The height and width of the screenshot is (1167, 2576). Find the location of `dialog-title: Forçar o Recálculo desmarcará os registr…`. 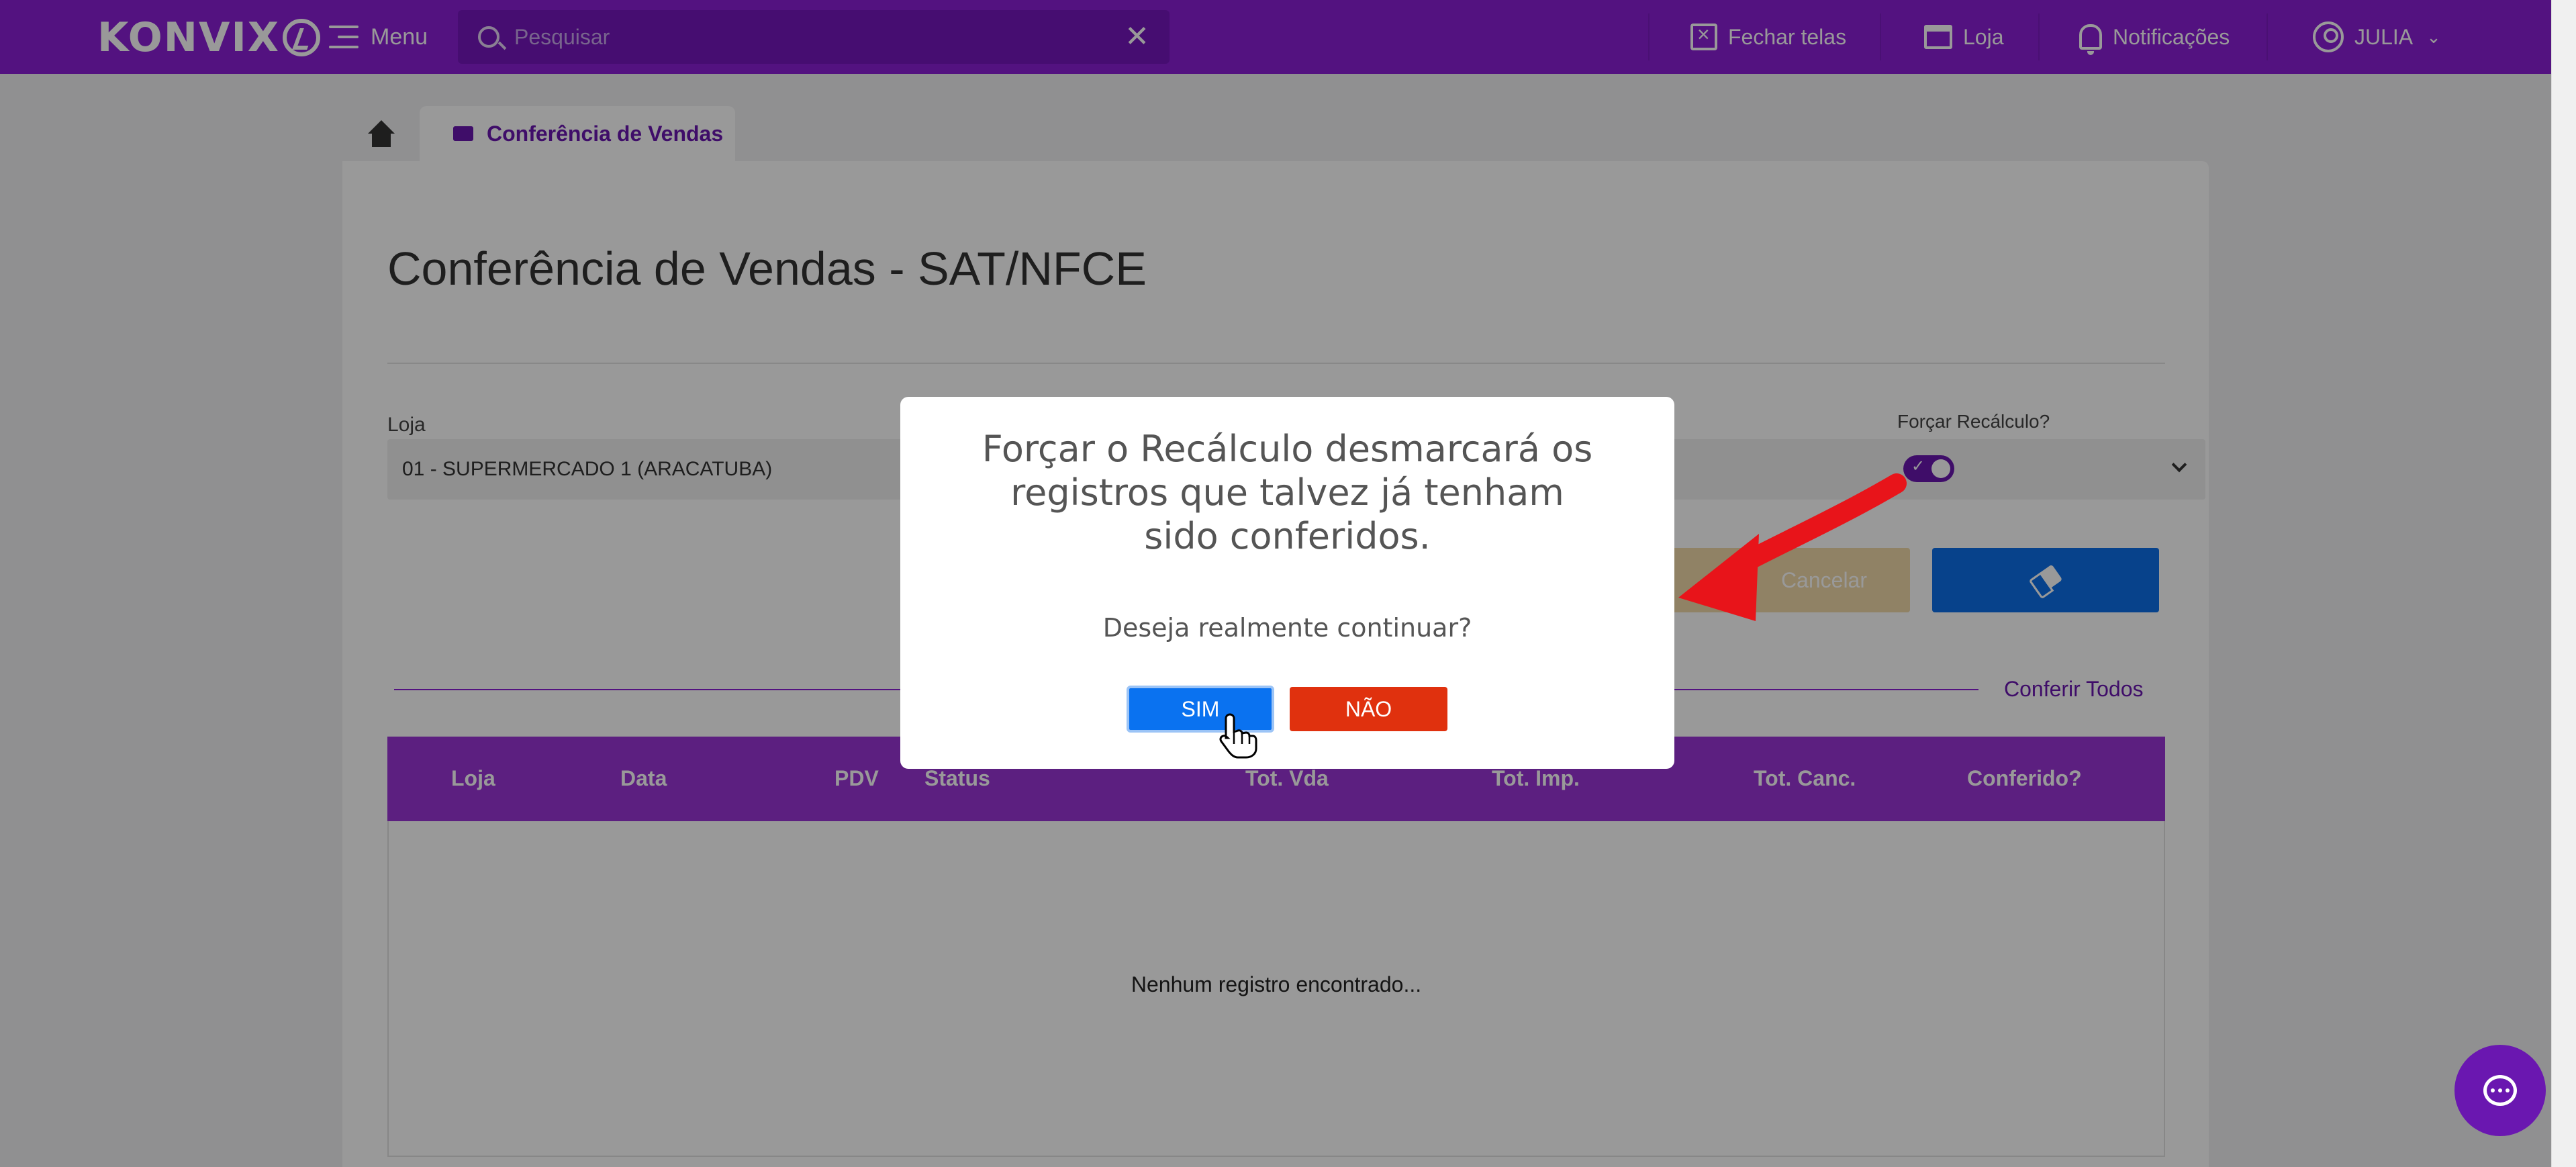

dialog-title: Forçar o Recálculo desmarcará os registr… is located at coordinates (1287, 492).